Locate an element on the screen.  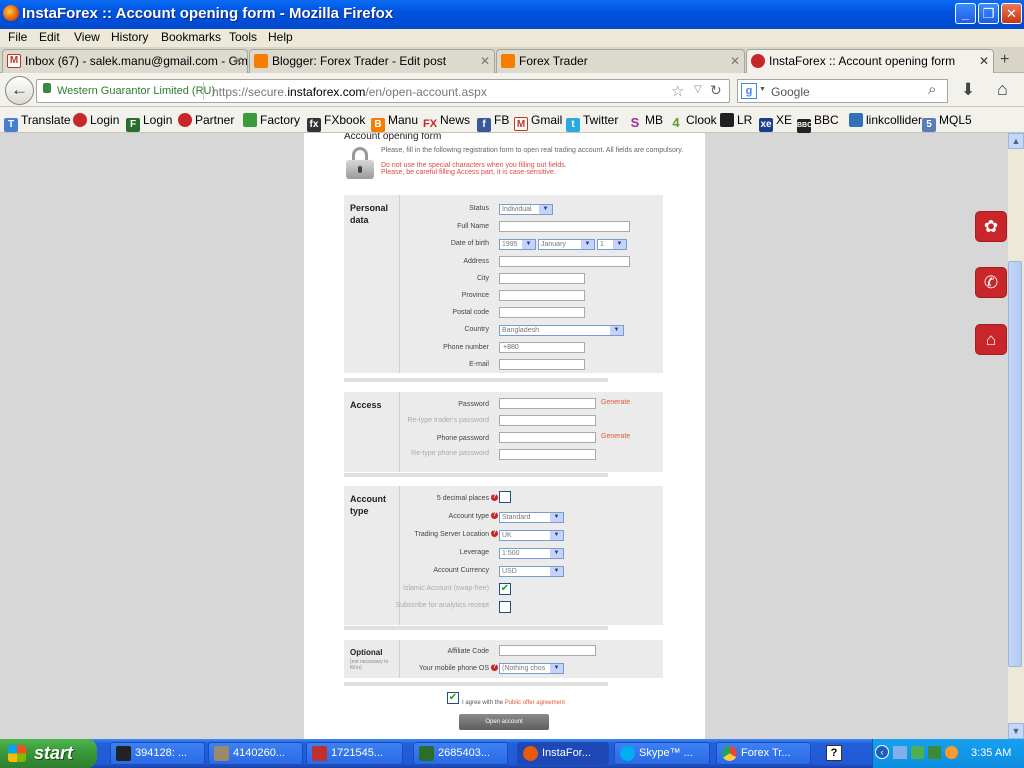
menu-edit: Edit is located at coordinates (49, 37).